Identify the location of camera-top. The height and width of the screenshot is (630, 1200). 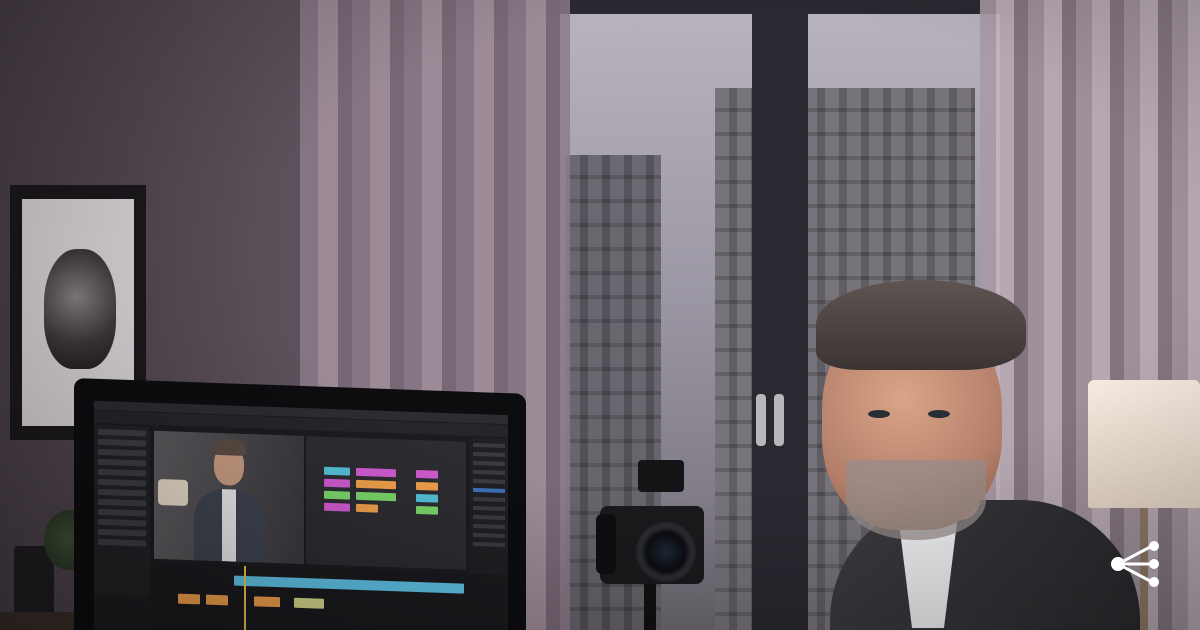
(661, 476).